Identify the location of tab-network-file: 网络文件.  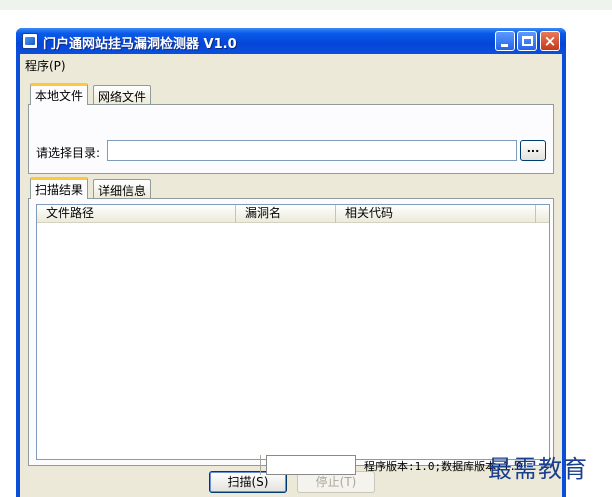
(122, 95).